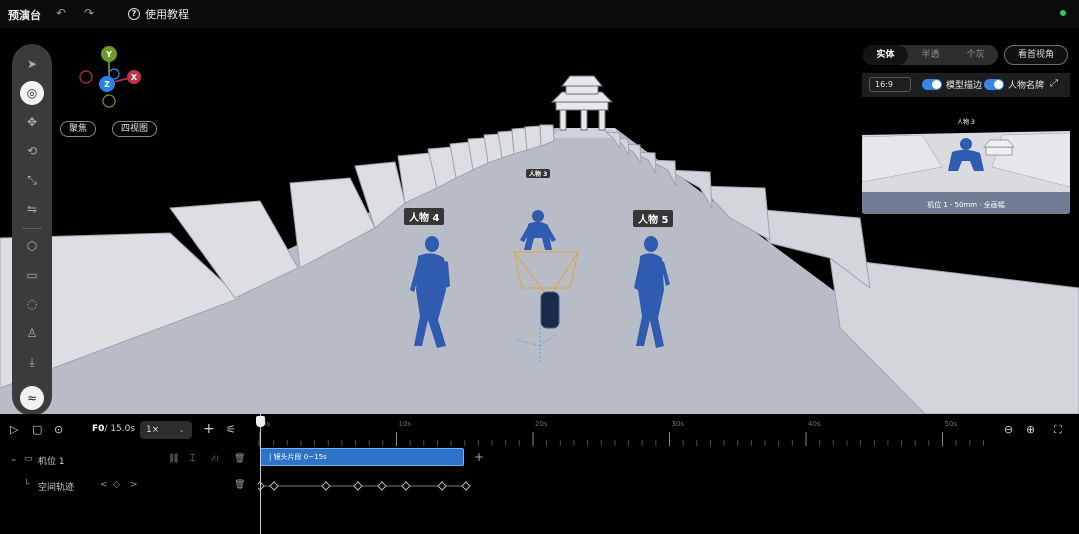 The height and width of the screenshot is (534, 1079). I want to click on preview-footer: 机位 1 · 50mm · 全画幅, so click(966, 205).